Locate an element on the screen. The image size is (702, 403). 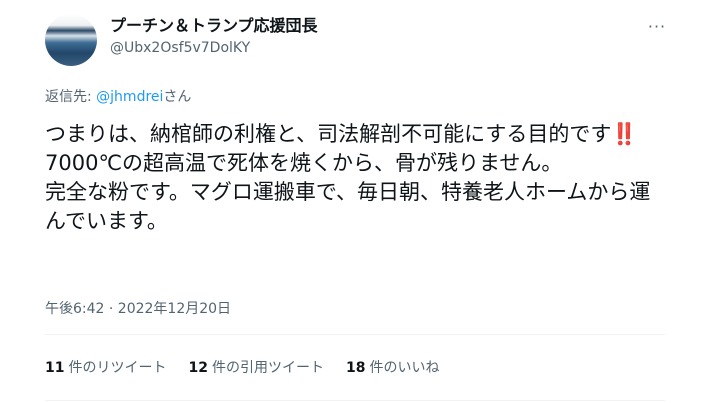
avatar is located at coordinates (71, 40).